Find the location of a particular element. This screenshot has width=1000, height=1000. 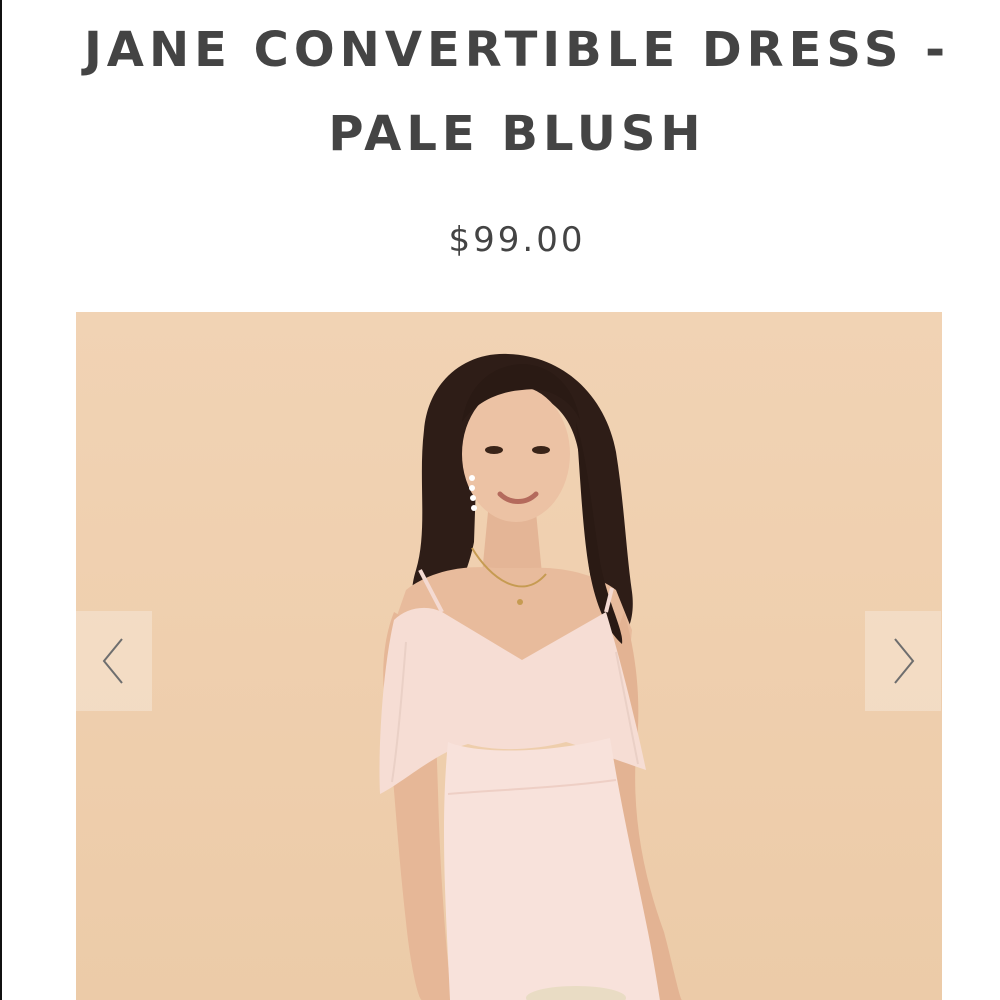

chevron-left-icon is located at coordinates (112, 661).